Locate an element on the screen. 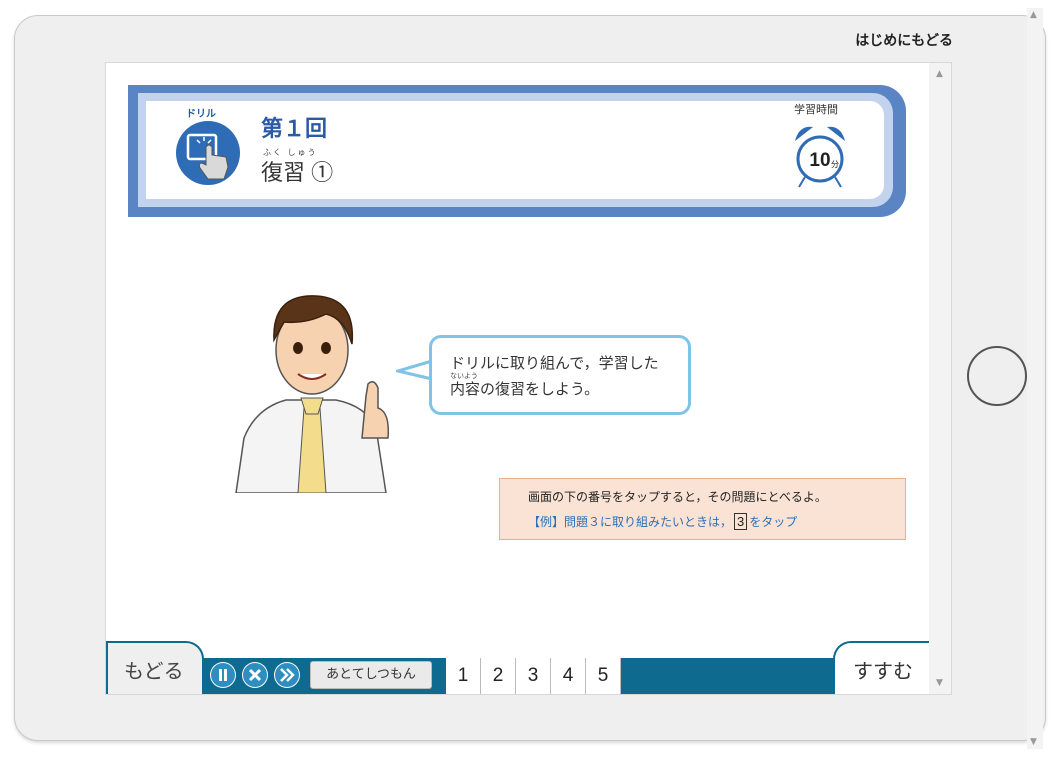 Image resolution: width=1063 pixels, height=757 pixels. back-button-label: もどる is located at coordinates (154, 671).